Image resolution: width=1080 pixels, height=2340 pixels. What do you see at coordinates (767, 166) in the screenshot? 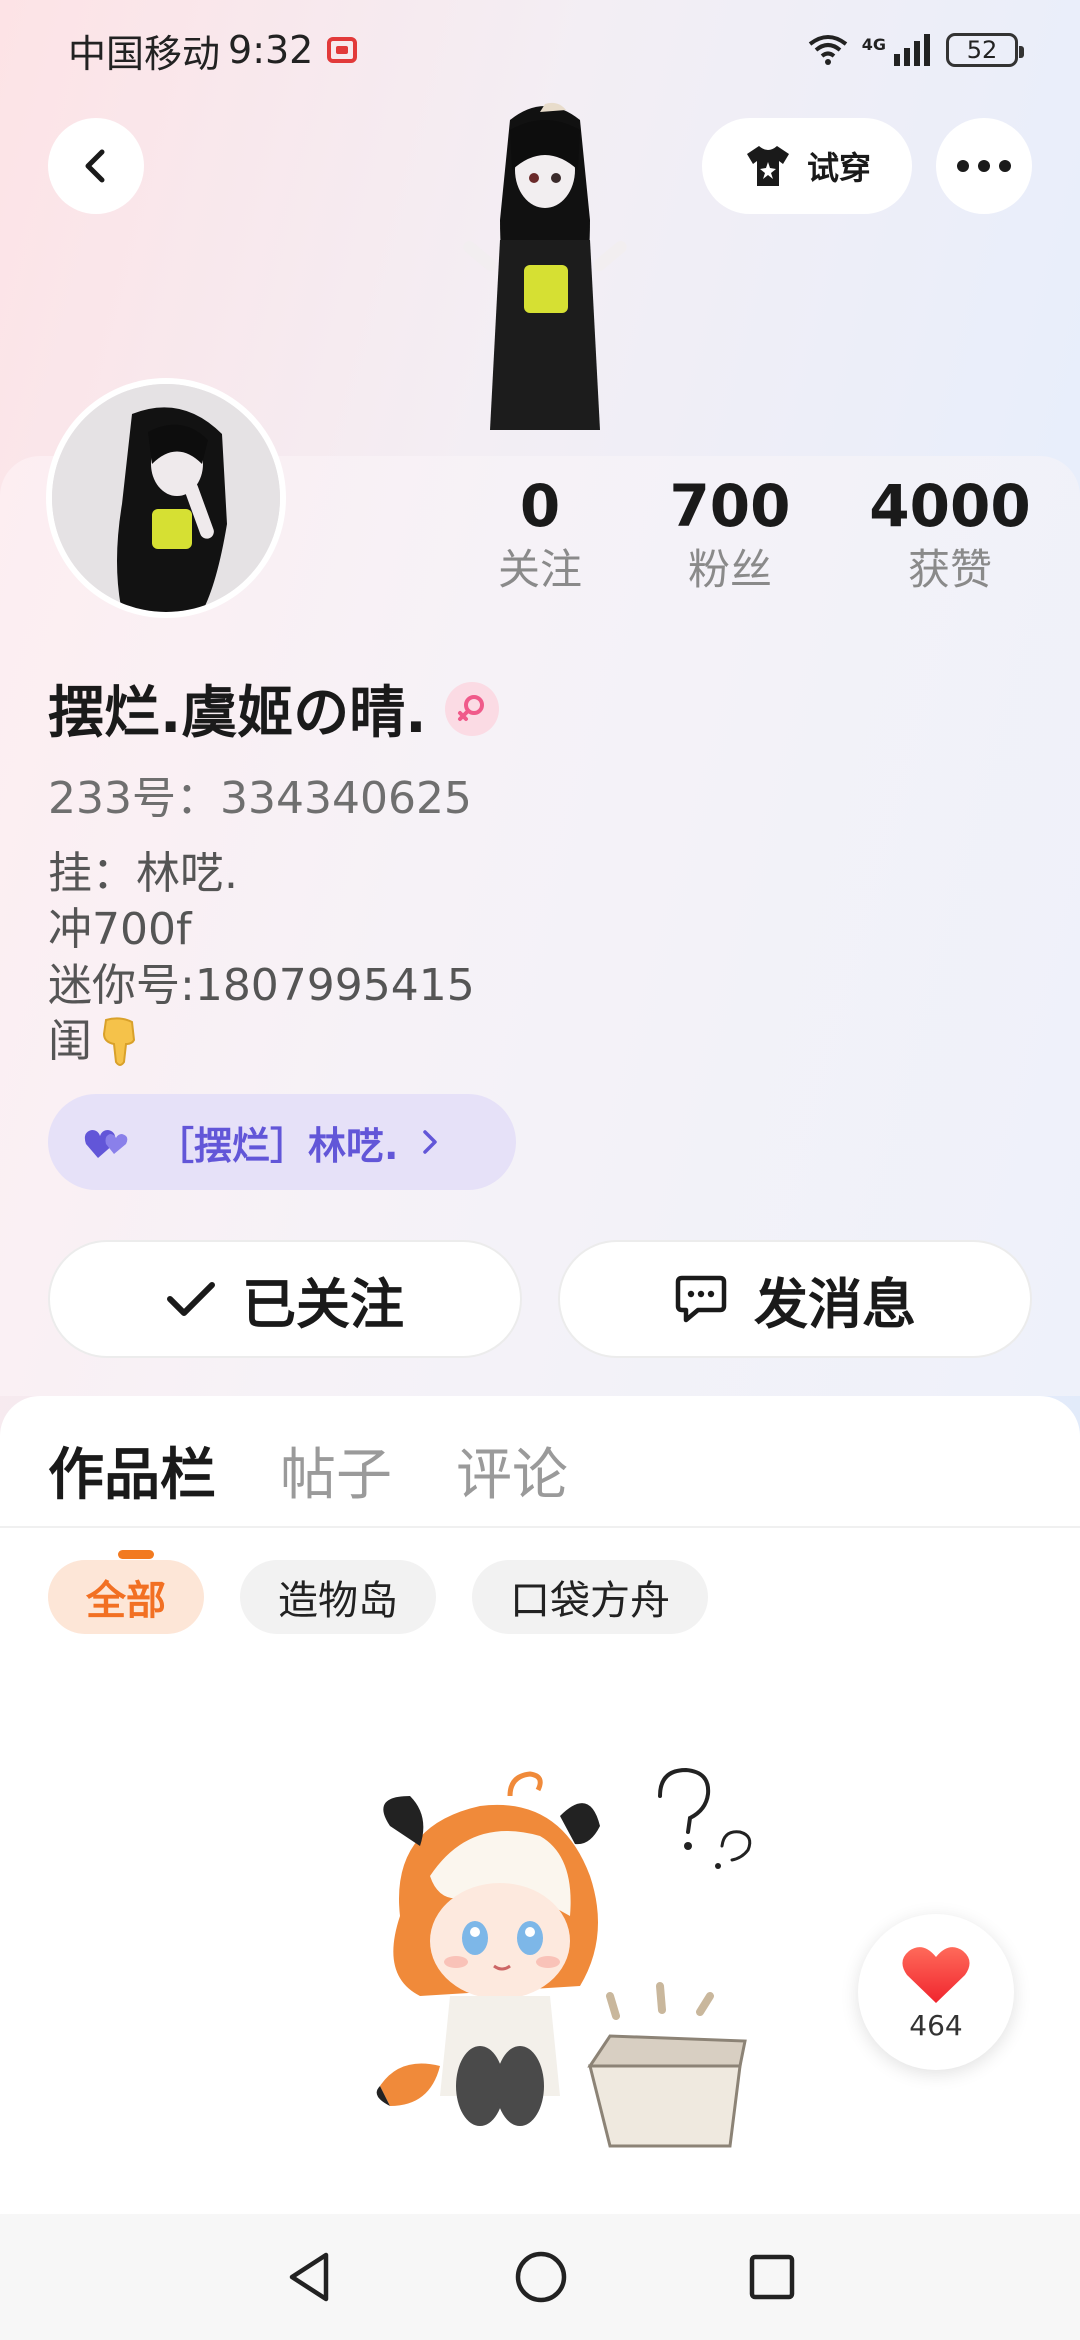
I see `tshirt-icon` at bounding box center [767, 166].